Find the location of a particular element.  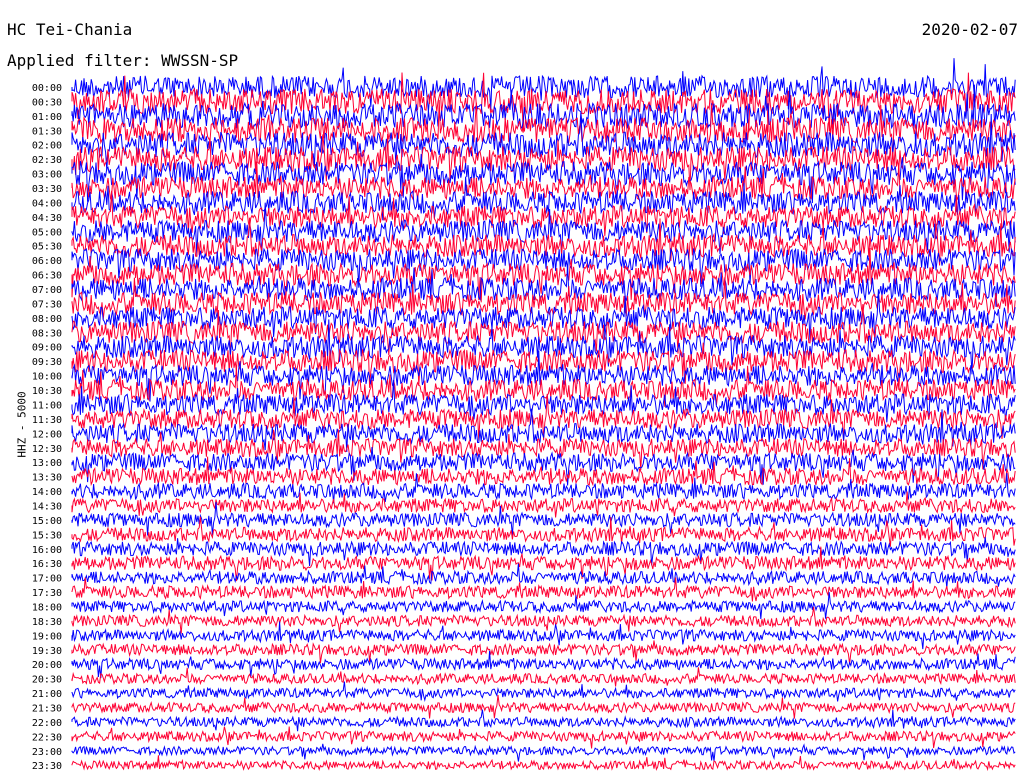

time-label: 10:30 is located at coordinates (47, 391).